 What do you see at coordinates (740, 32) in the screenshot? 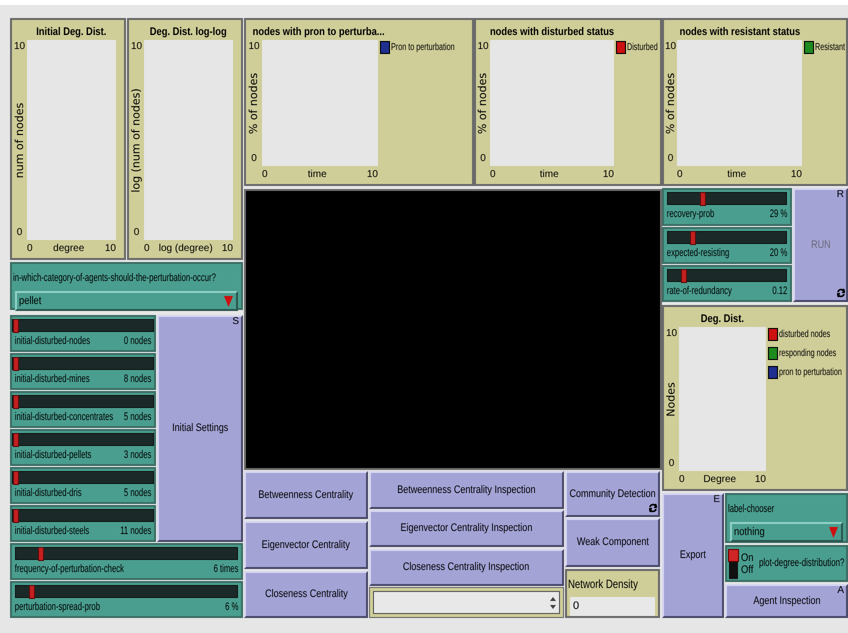
I see `plot-title: nodes with resistant status` at bounding box center [740, 32].